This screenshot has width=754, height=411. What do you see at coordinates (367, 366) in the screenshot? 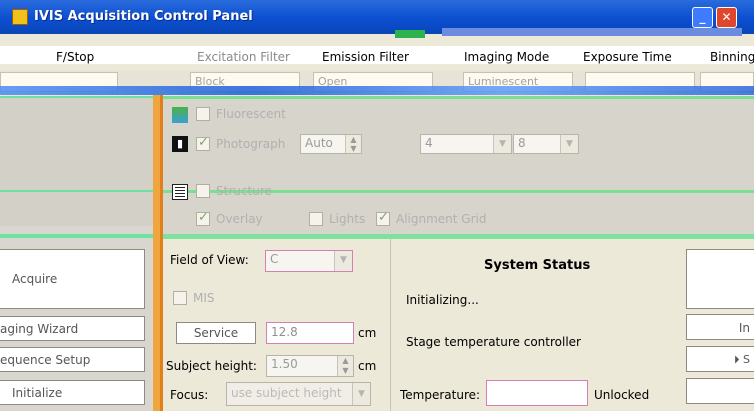
I see `subject-height-unit: cm` at bounding box center [367, 366].